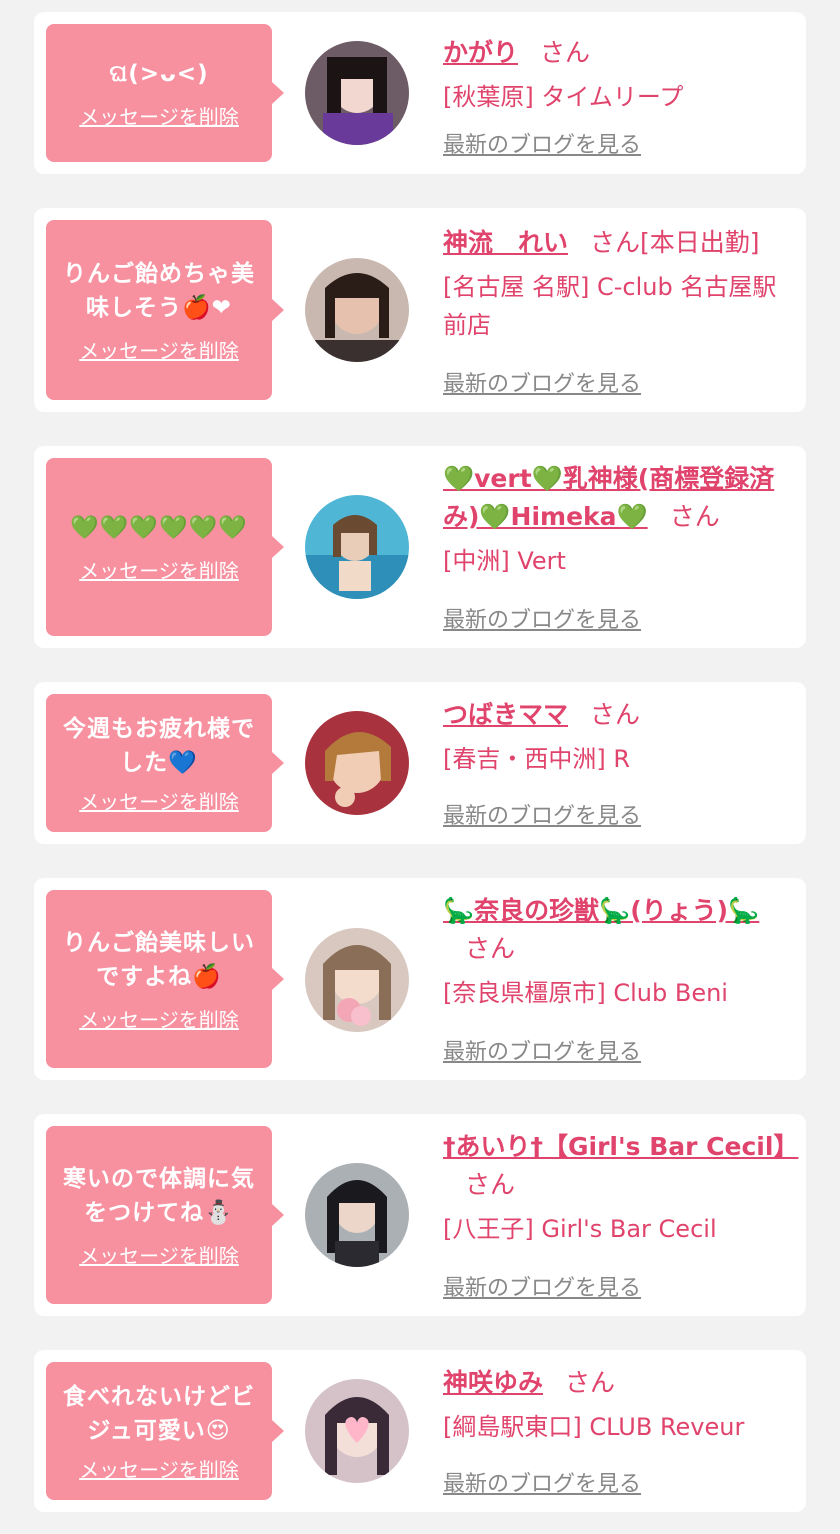 This screenshot has height=1534, width=840. What do you see at coordinates (159, 1195) in the screenshot?
I see `message-text: 寒いので体調に気をつけてね⛄` at bounding box center [159, 1195].